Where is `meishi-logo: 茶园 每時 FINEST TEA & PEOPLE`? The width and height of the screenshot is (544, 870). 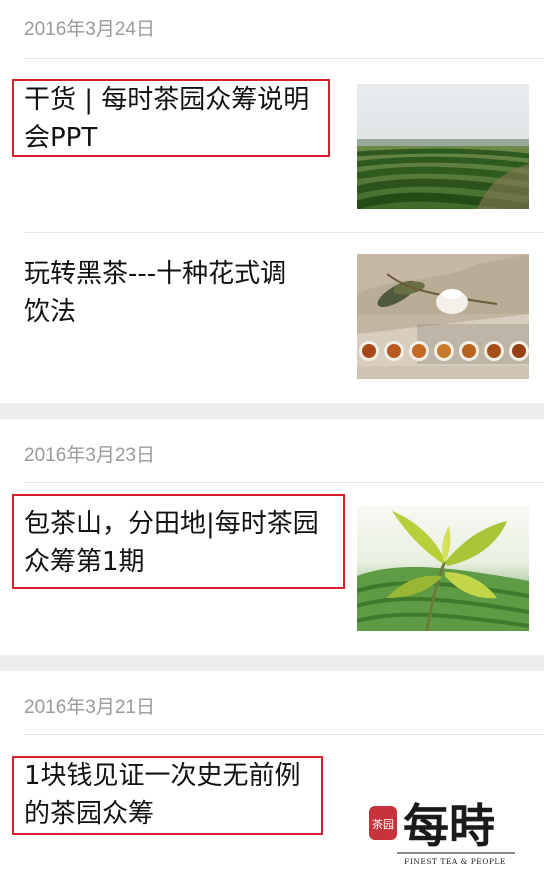
meishi-logo: 茶园 每時 FINEST TEA & PEOPLE is located at coordinates (443, 812).